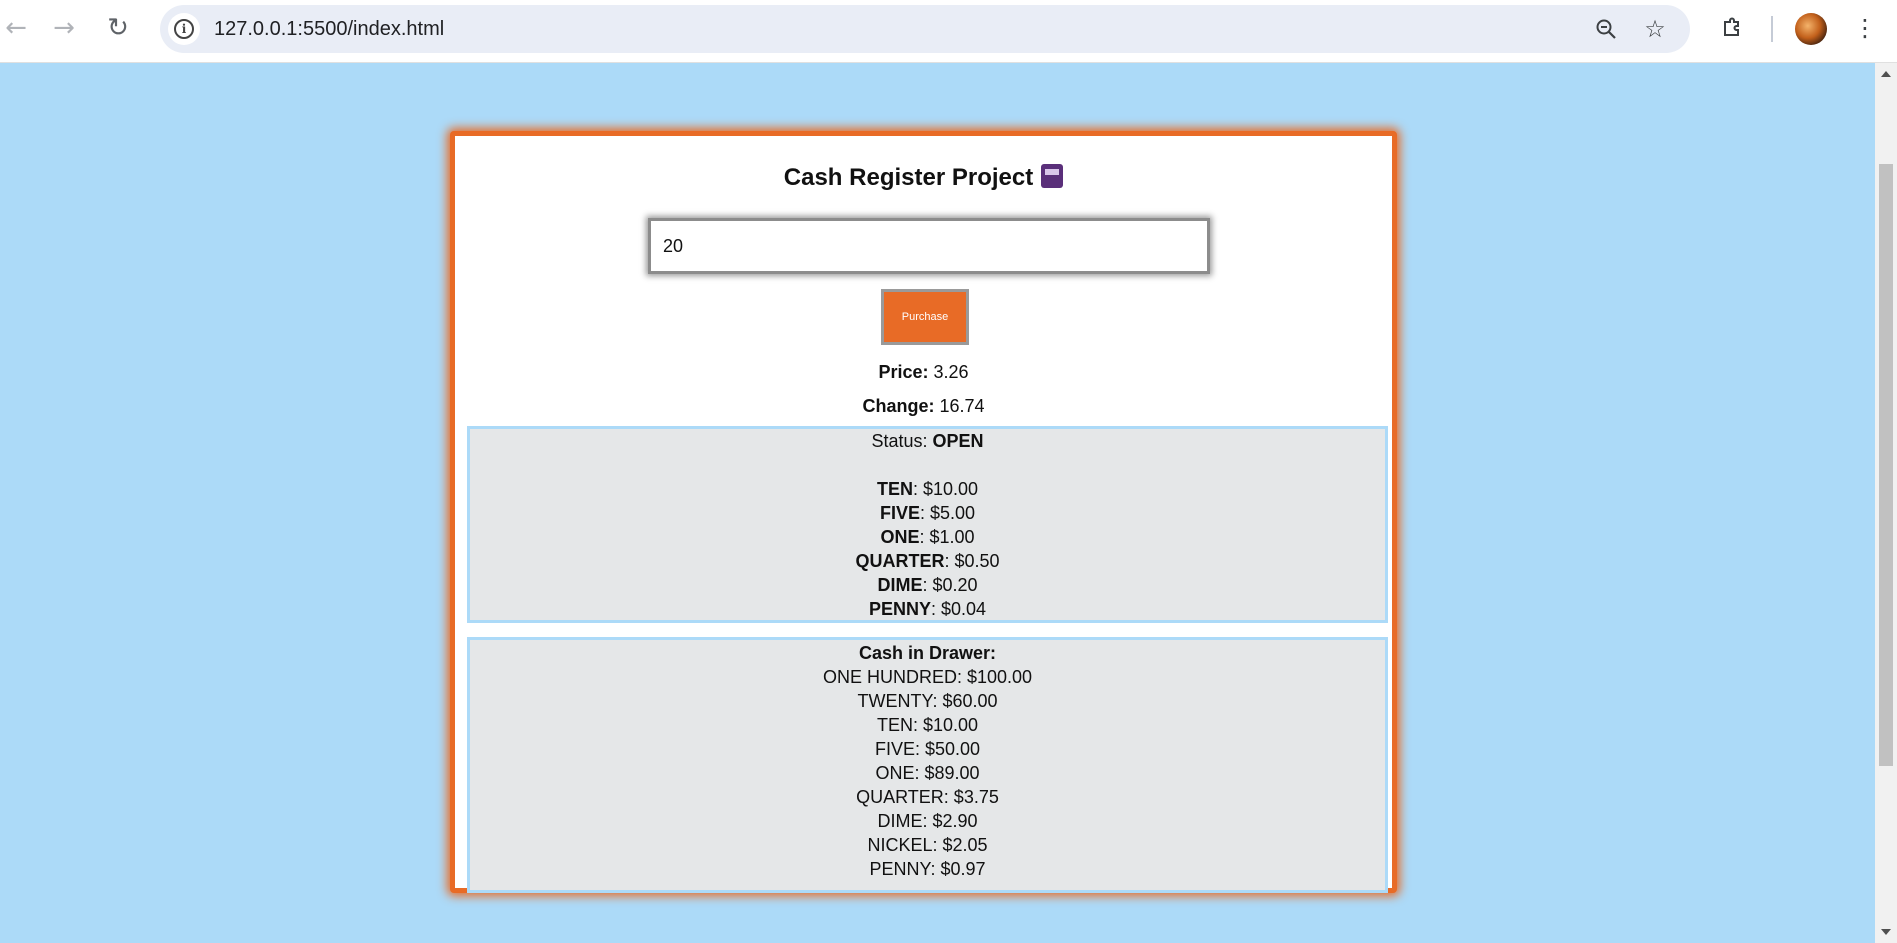 The image size is (1897, 943). What do you see at coordinates (1886, 932) in the screenshot?
I see `scroll-down-icon` at bounding box center [1886, 932].